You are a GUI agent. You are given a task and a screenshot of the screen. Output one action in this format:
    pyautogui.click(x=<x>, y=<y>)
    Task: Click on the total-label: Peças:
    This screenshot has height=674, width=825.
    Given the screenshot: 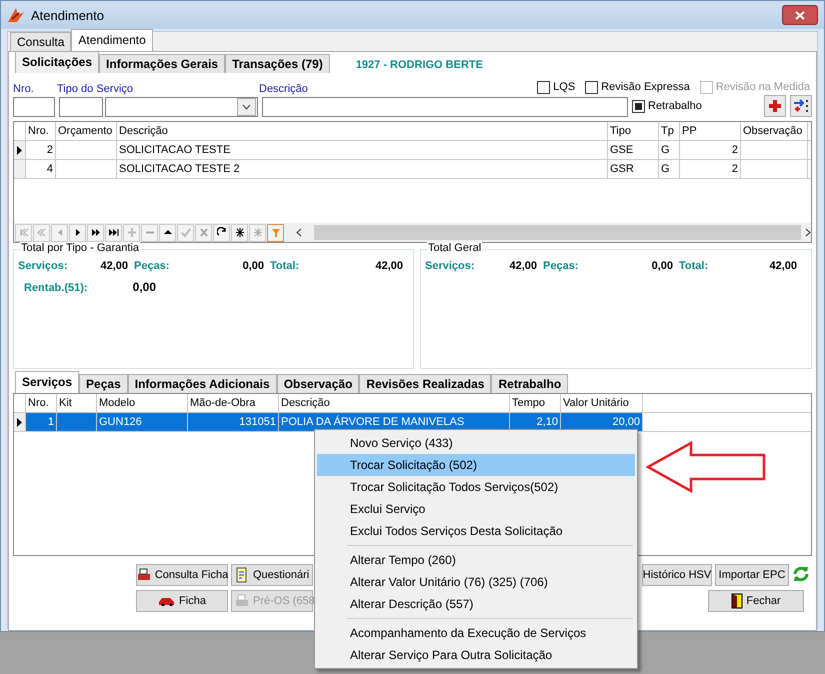 What is the action you would take?
    pyautogui.click(x=561, y=266)
    